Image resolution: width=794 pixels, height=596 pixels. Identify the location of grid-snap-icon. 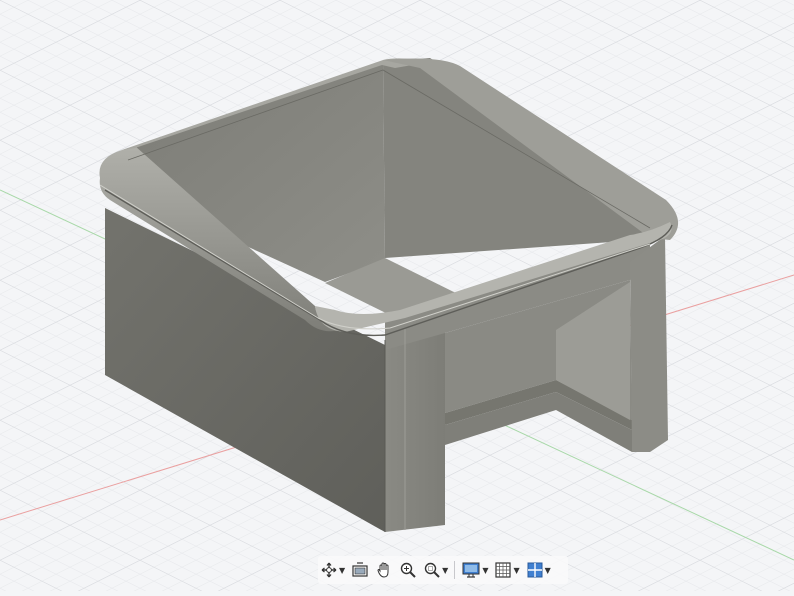
(503, 570).